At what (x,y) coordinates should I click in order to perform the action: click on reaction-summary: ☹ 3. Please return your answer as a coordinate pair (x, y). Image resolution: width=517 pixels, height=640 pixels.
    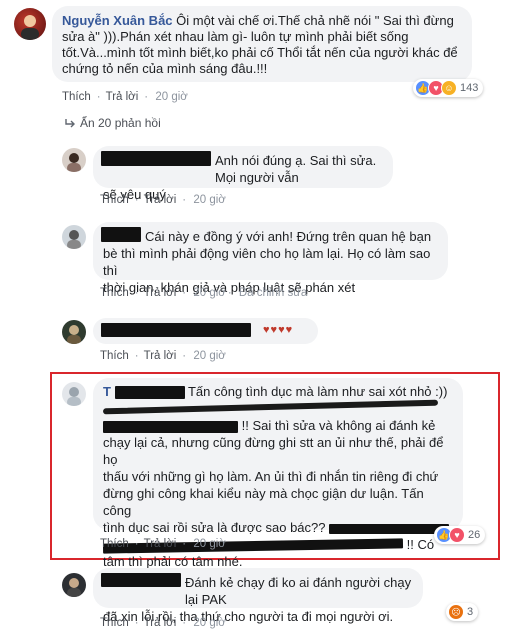
    Looking at the image, I should click on (462, 612).